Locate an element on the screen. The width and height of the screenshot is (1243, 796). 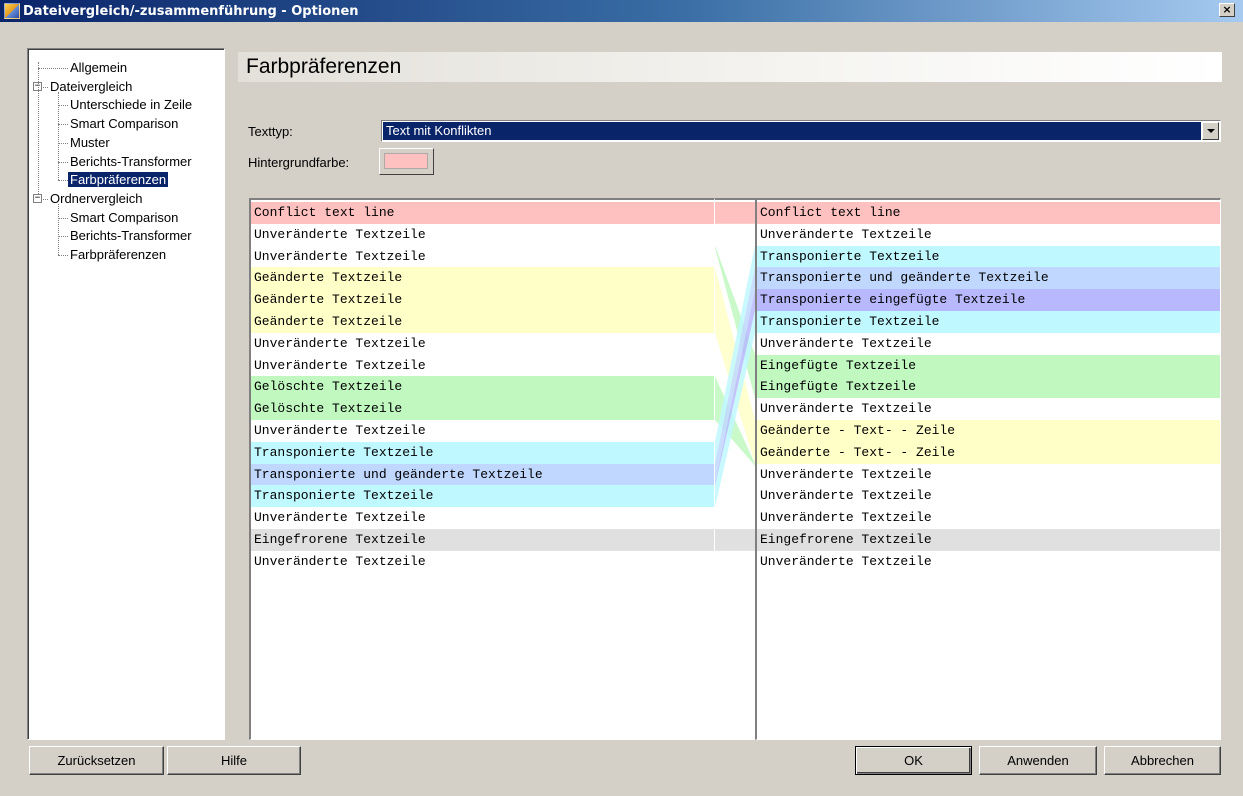
tree-item-label: Allgemein is located at coordinates (99, 67).